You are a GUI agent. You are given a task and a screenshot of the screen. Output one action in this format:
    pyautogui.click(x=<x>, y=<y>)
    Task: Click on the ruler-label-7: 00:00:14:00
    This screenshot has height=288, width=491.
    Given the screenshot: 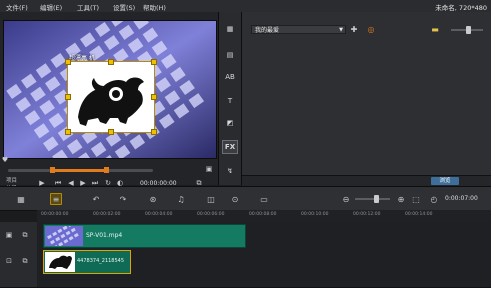 What is the action you would take?
    pyautogui.click(x=419, y=214)
    